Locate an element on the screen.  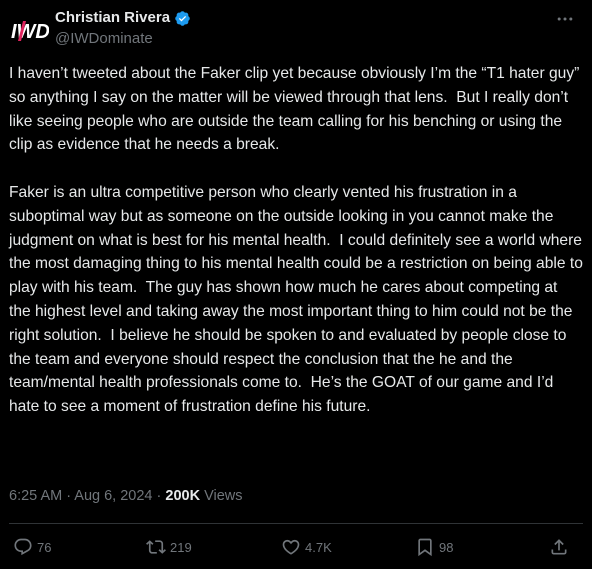
divider is located at coordinates (296, 523).